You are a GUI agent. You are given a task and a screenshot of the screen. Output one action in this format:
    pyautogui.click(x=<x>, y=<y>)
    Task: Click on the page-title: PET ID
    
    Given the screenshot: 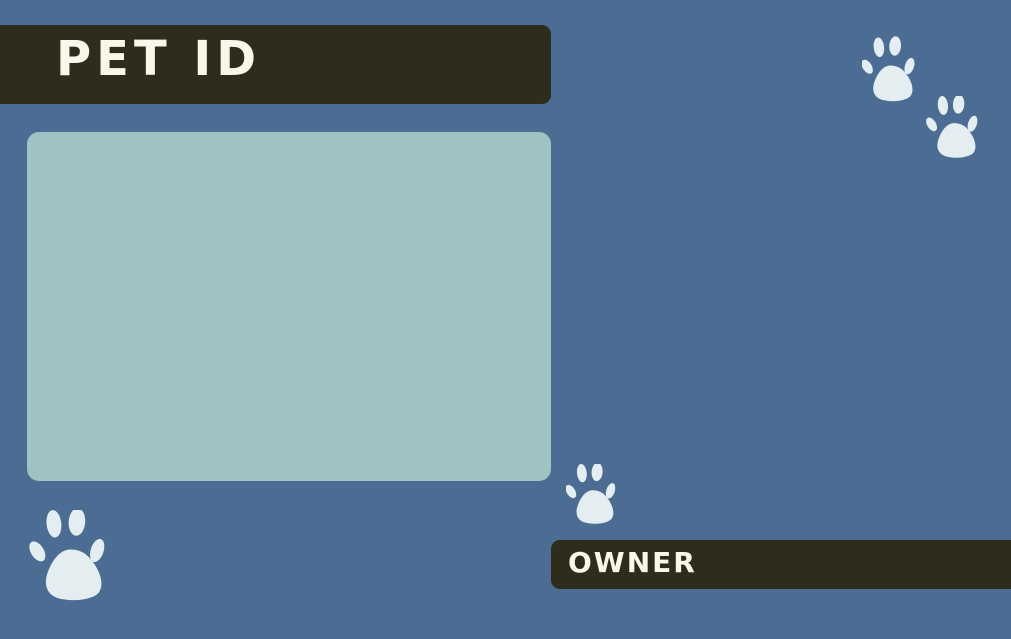 What is the action you would take?
    pyautogui.click(x=159, y=59)
    